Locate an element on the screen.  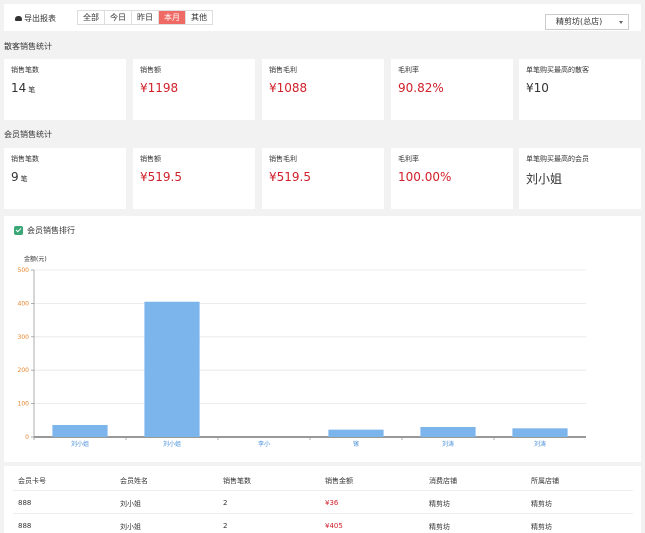
column-header: 销售金额 is located at coordinates (339, 481).